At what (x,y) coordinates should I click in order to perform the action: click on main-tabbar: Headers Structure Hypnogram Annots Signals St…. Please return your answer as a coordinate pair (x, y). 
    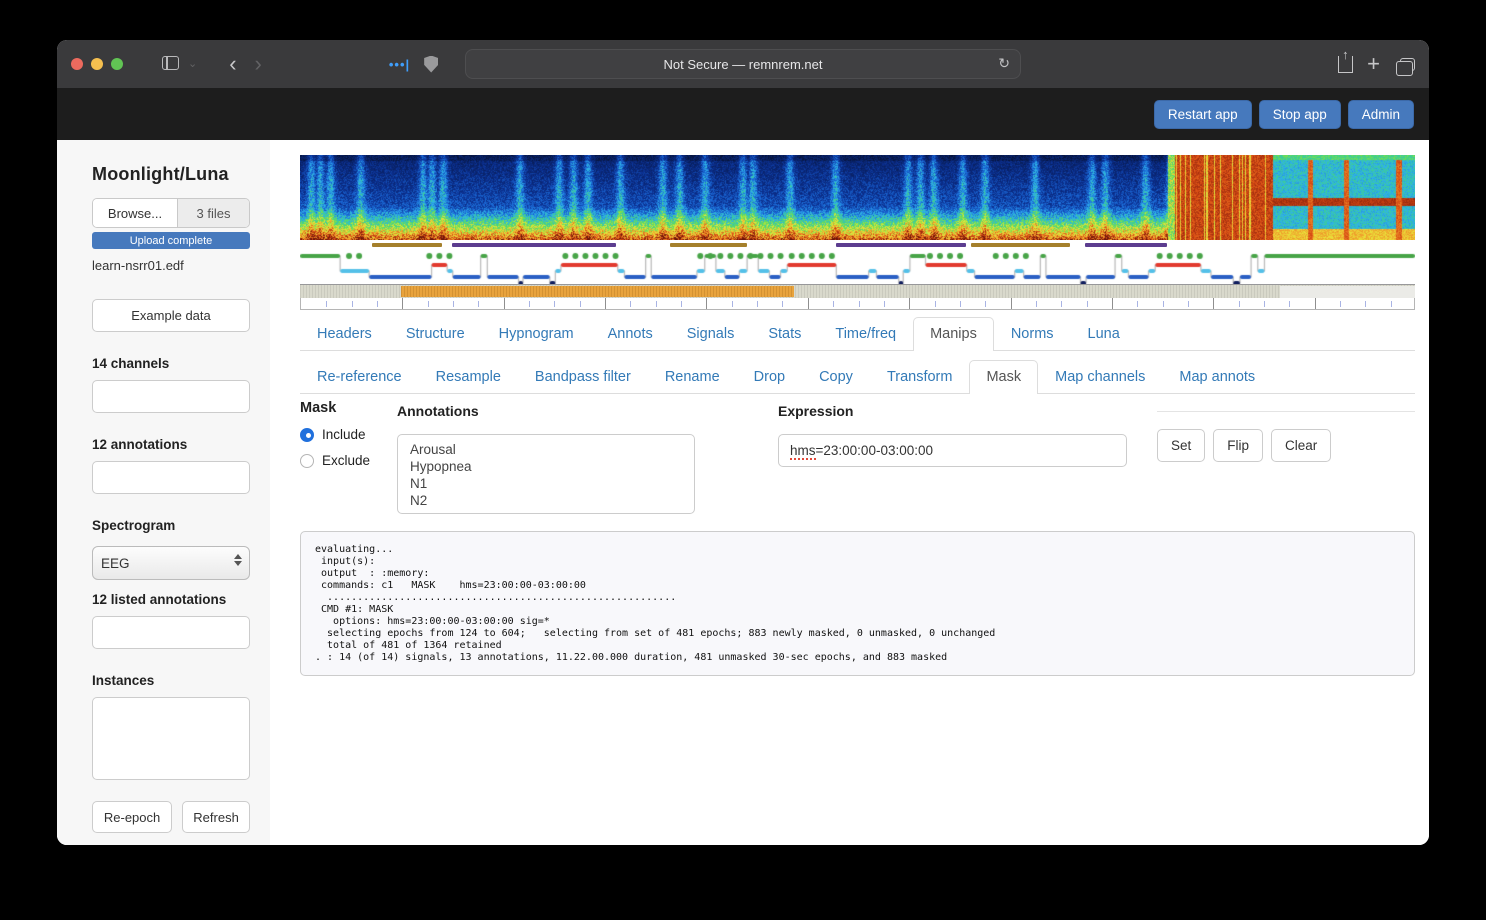
    Looking at the image, I should click on (857, 333).